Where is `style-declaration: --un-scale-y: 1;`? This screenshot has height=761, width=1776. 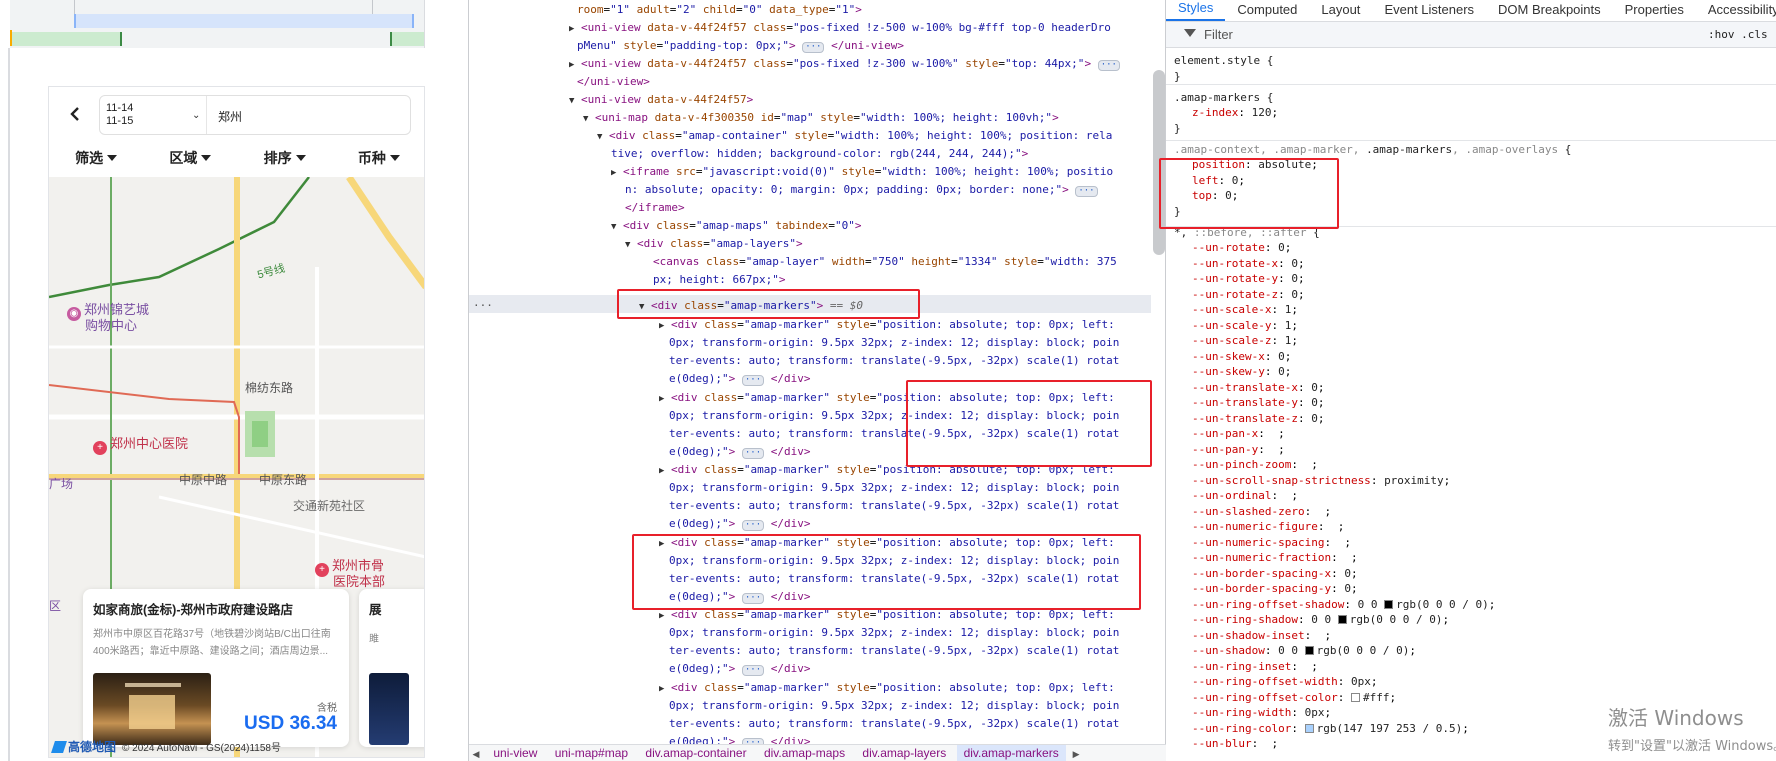
style-declaration: --un-scale-y: 1; is located at coordinates (1245, 326).